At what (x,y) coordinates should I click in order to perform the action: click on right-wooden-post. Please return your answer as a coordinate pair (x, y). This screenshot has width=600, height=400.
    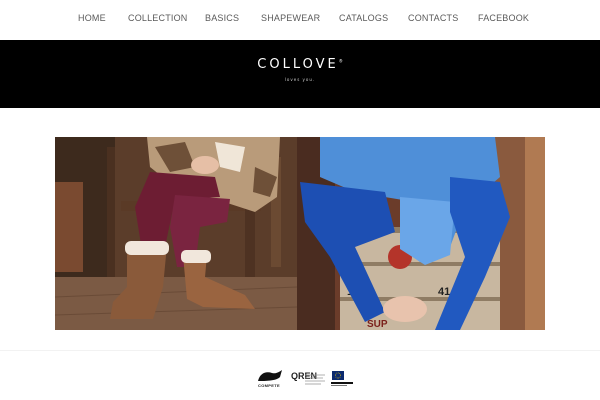
    Looking at the image, I should click on (535, 233).